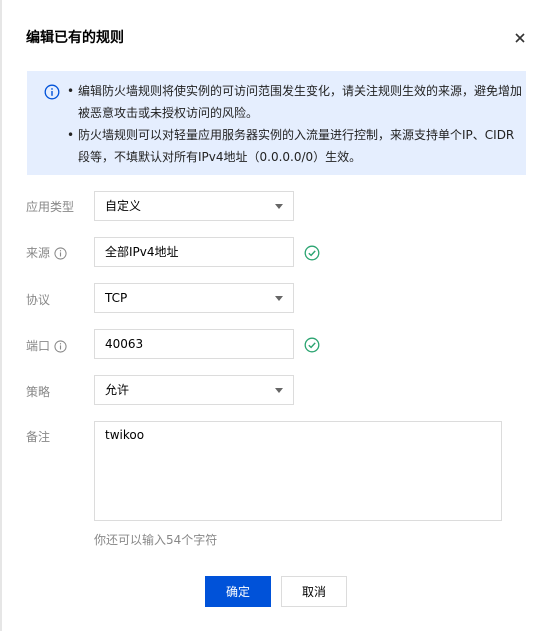 Image resolution: width=551 pixels, height=631 pixels. Describe the element at coordinates (124, 344) in the screenshot. I see `port-value: 40063` at that location.